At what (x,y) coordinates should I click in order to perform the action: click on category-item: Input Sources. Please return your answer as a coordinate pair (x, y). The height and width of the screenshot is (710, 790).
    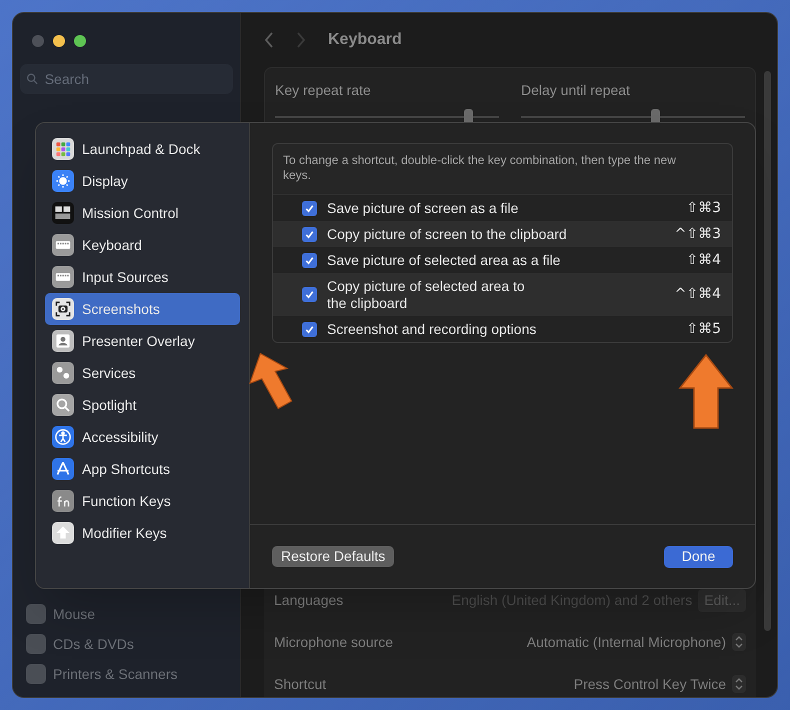
    Looking at the image, I should click on (142, 277).